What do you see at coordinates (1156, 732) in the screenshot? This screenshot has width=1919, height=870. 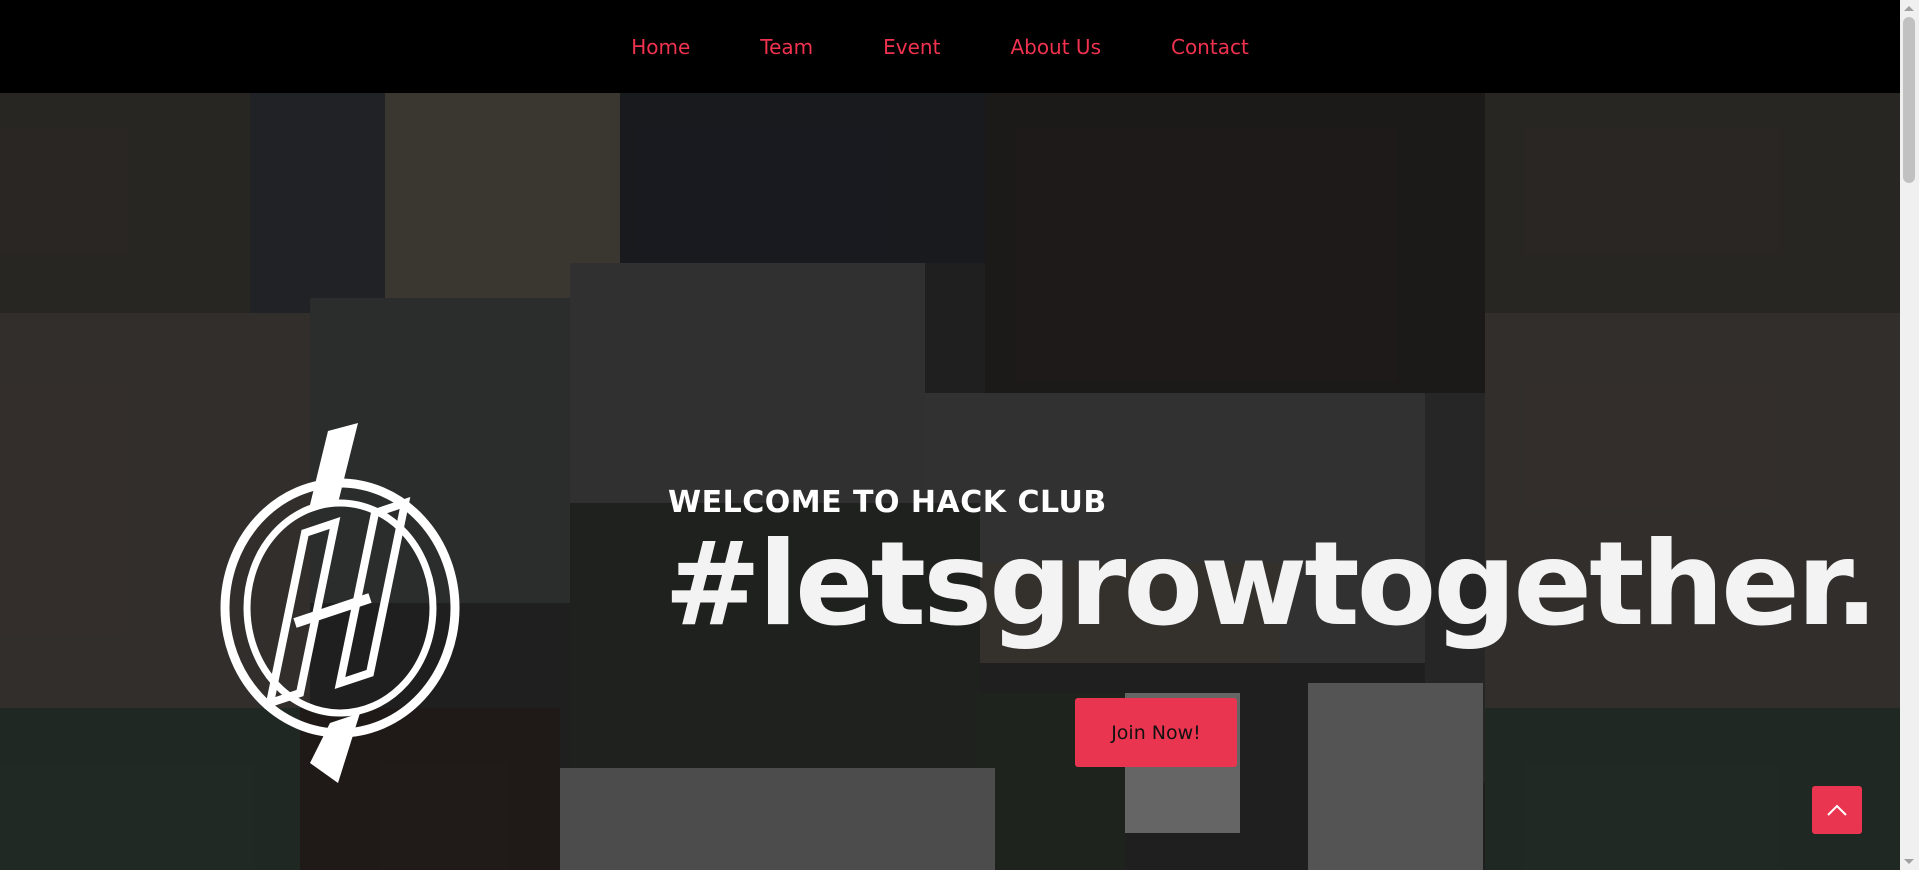 I see `join-now-button: Join Now!` at bounding box center [1156, 732].